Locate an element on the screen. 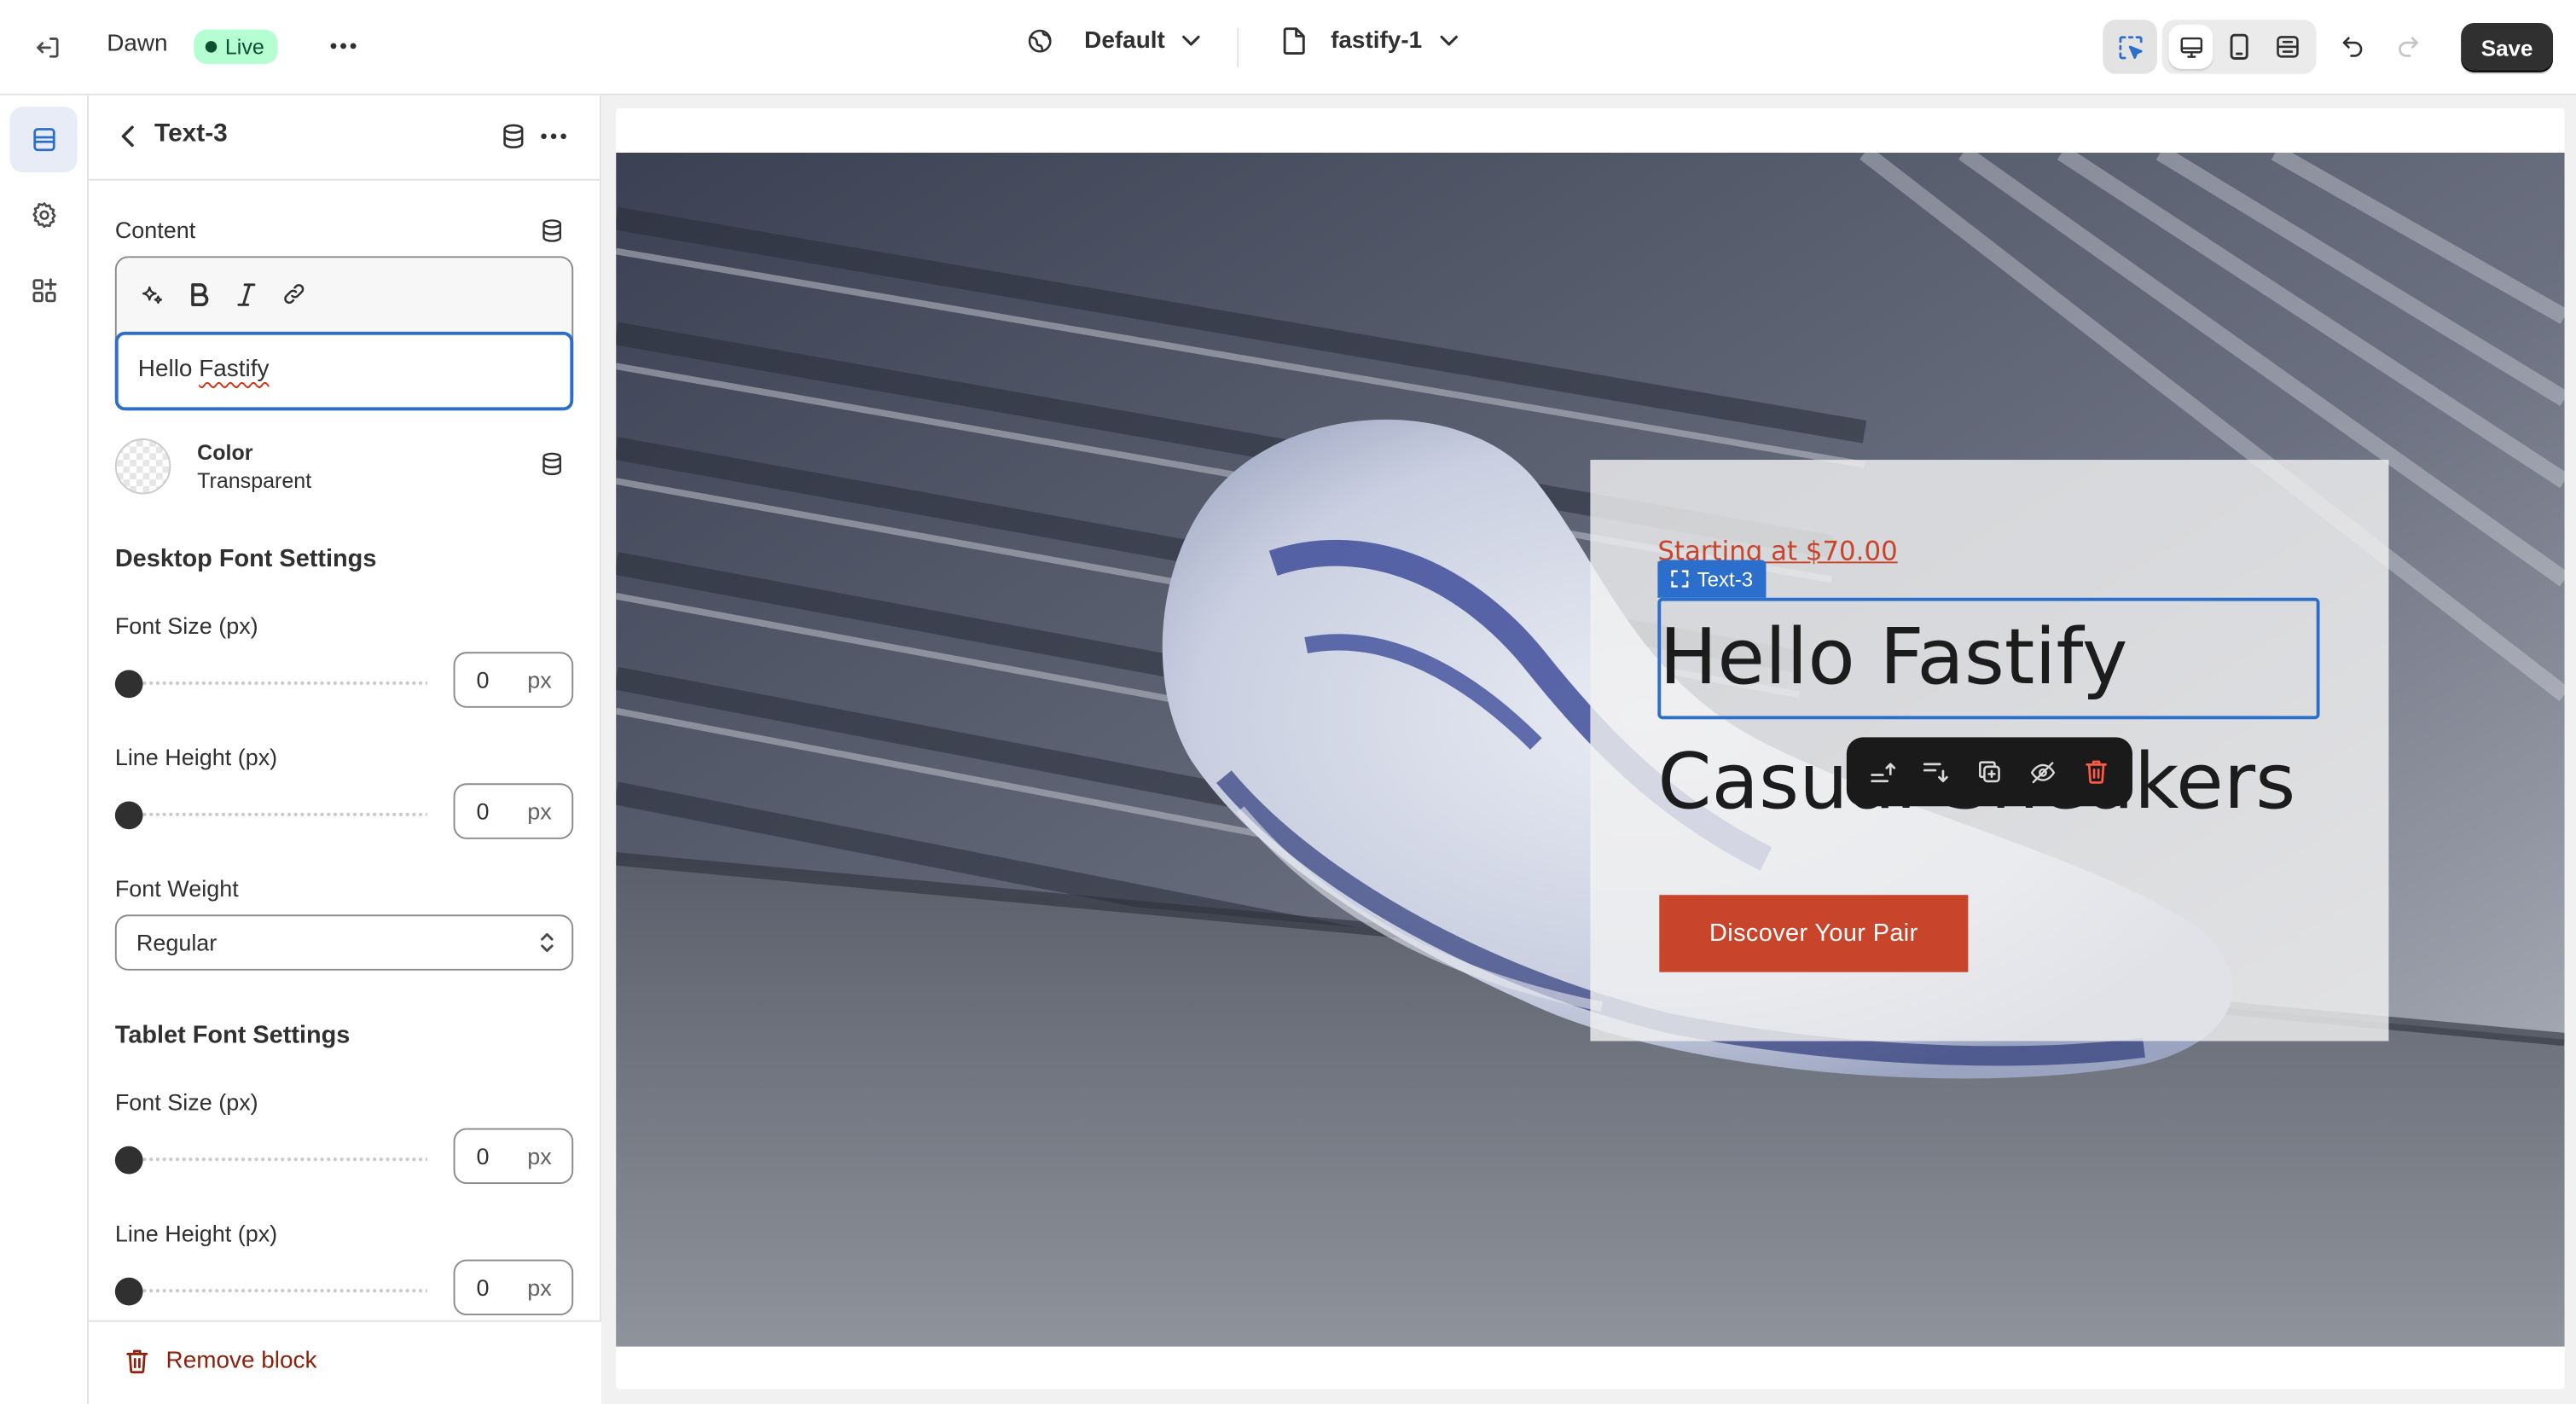  delete-block-button is located at coordinates (2095, 772).